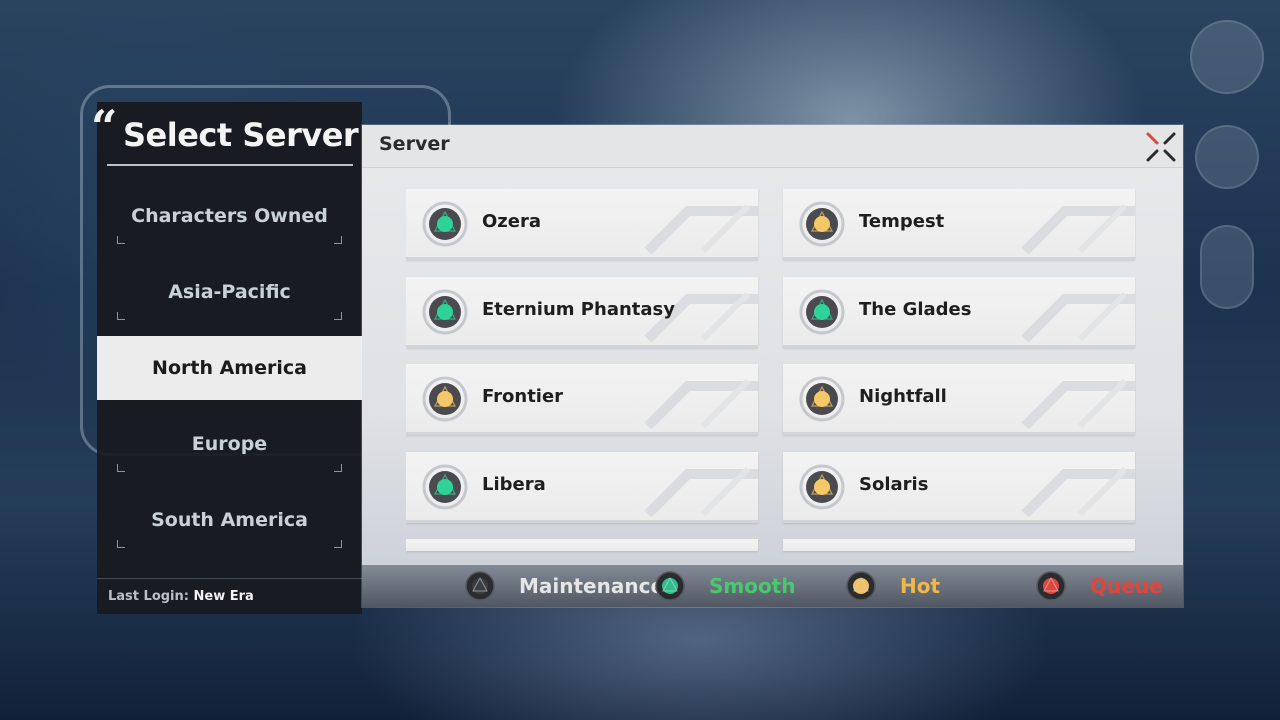  I want to click on legend-maintenance-icon, so click(486, 586).